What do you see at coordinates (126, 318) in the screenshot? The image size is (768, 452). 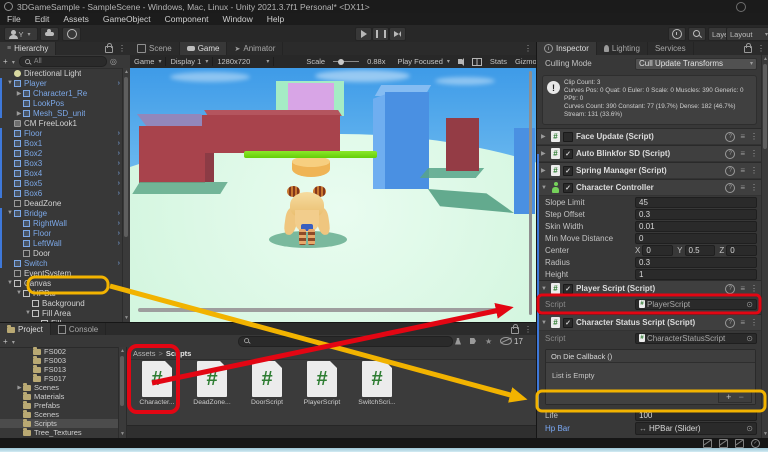 I see `scroll-down-icon: ▼` at bounding box center [126, 318].